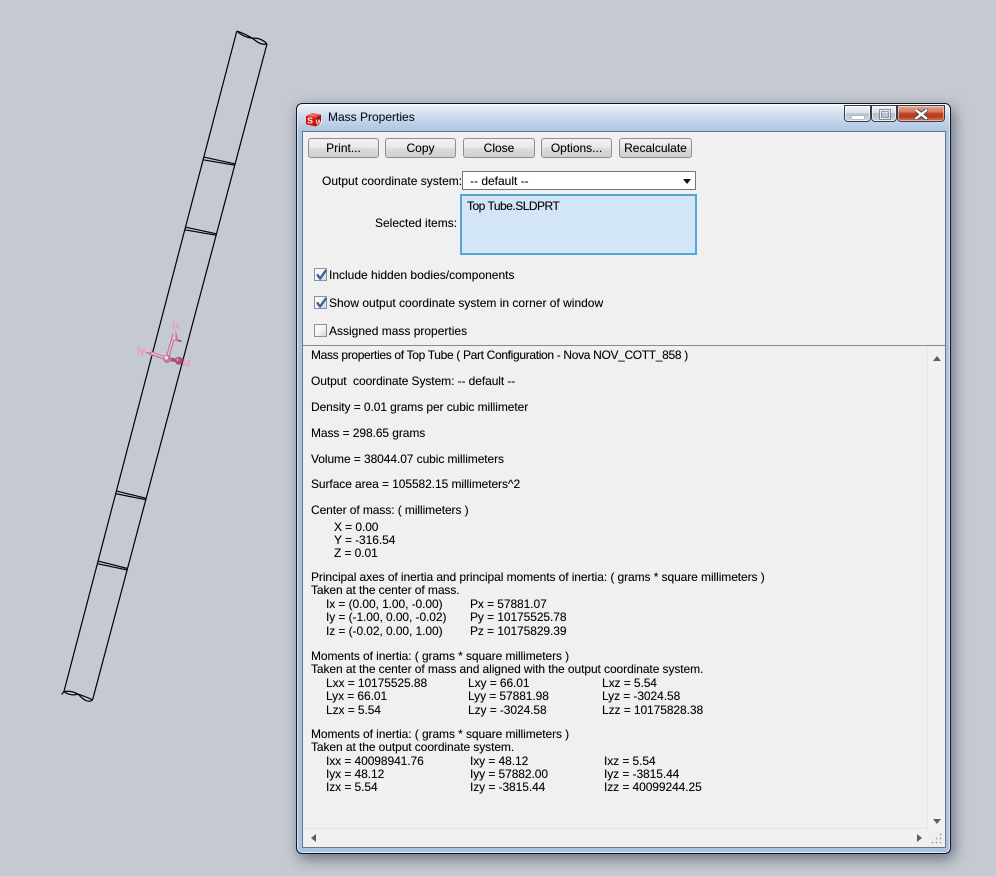 The image size is (996, 876). What do you see at coordinates (319, 122) in the screenshot?
I see `svg-text: W` at bounding box center [319, 122].